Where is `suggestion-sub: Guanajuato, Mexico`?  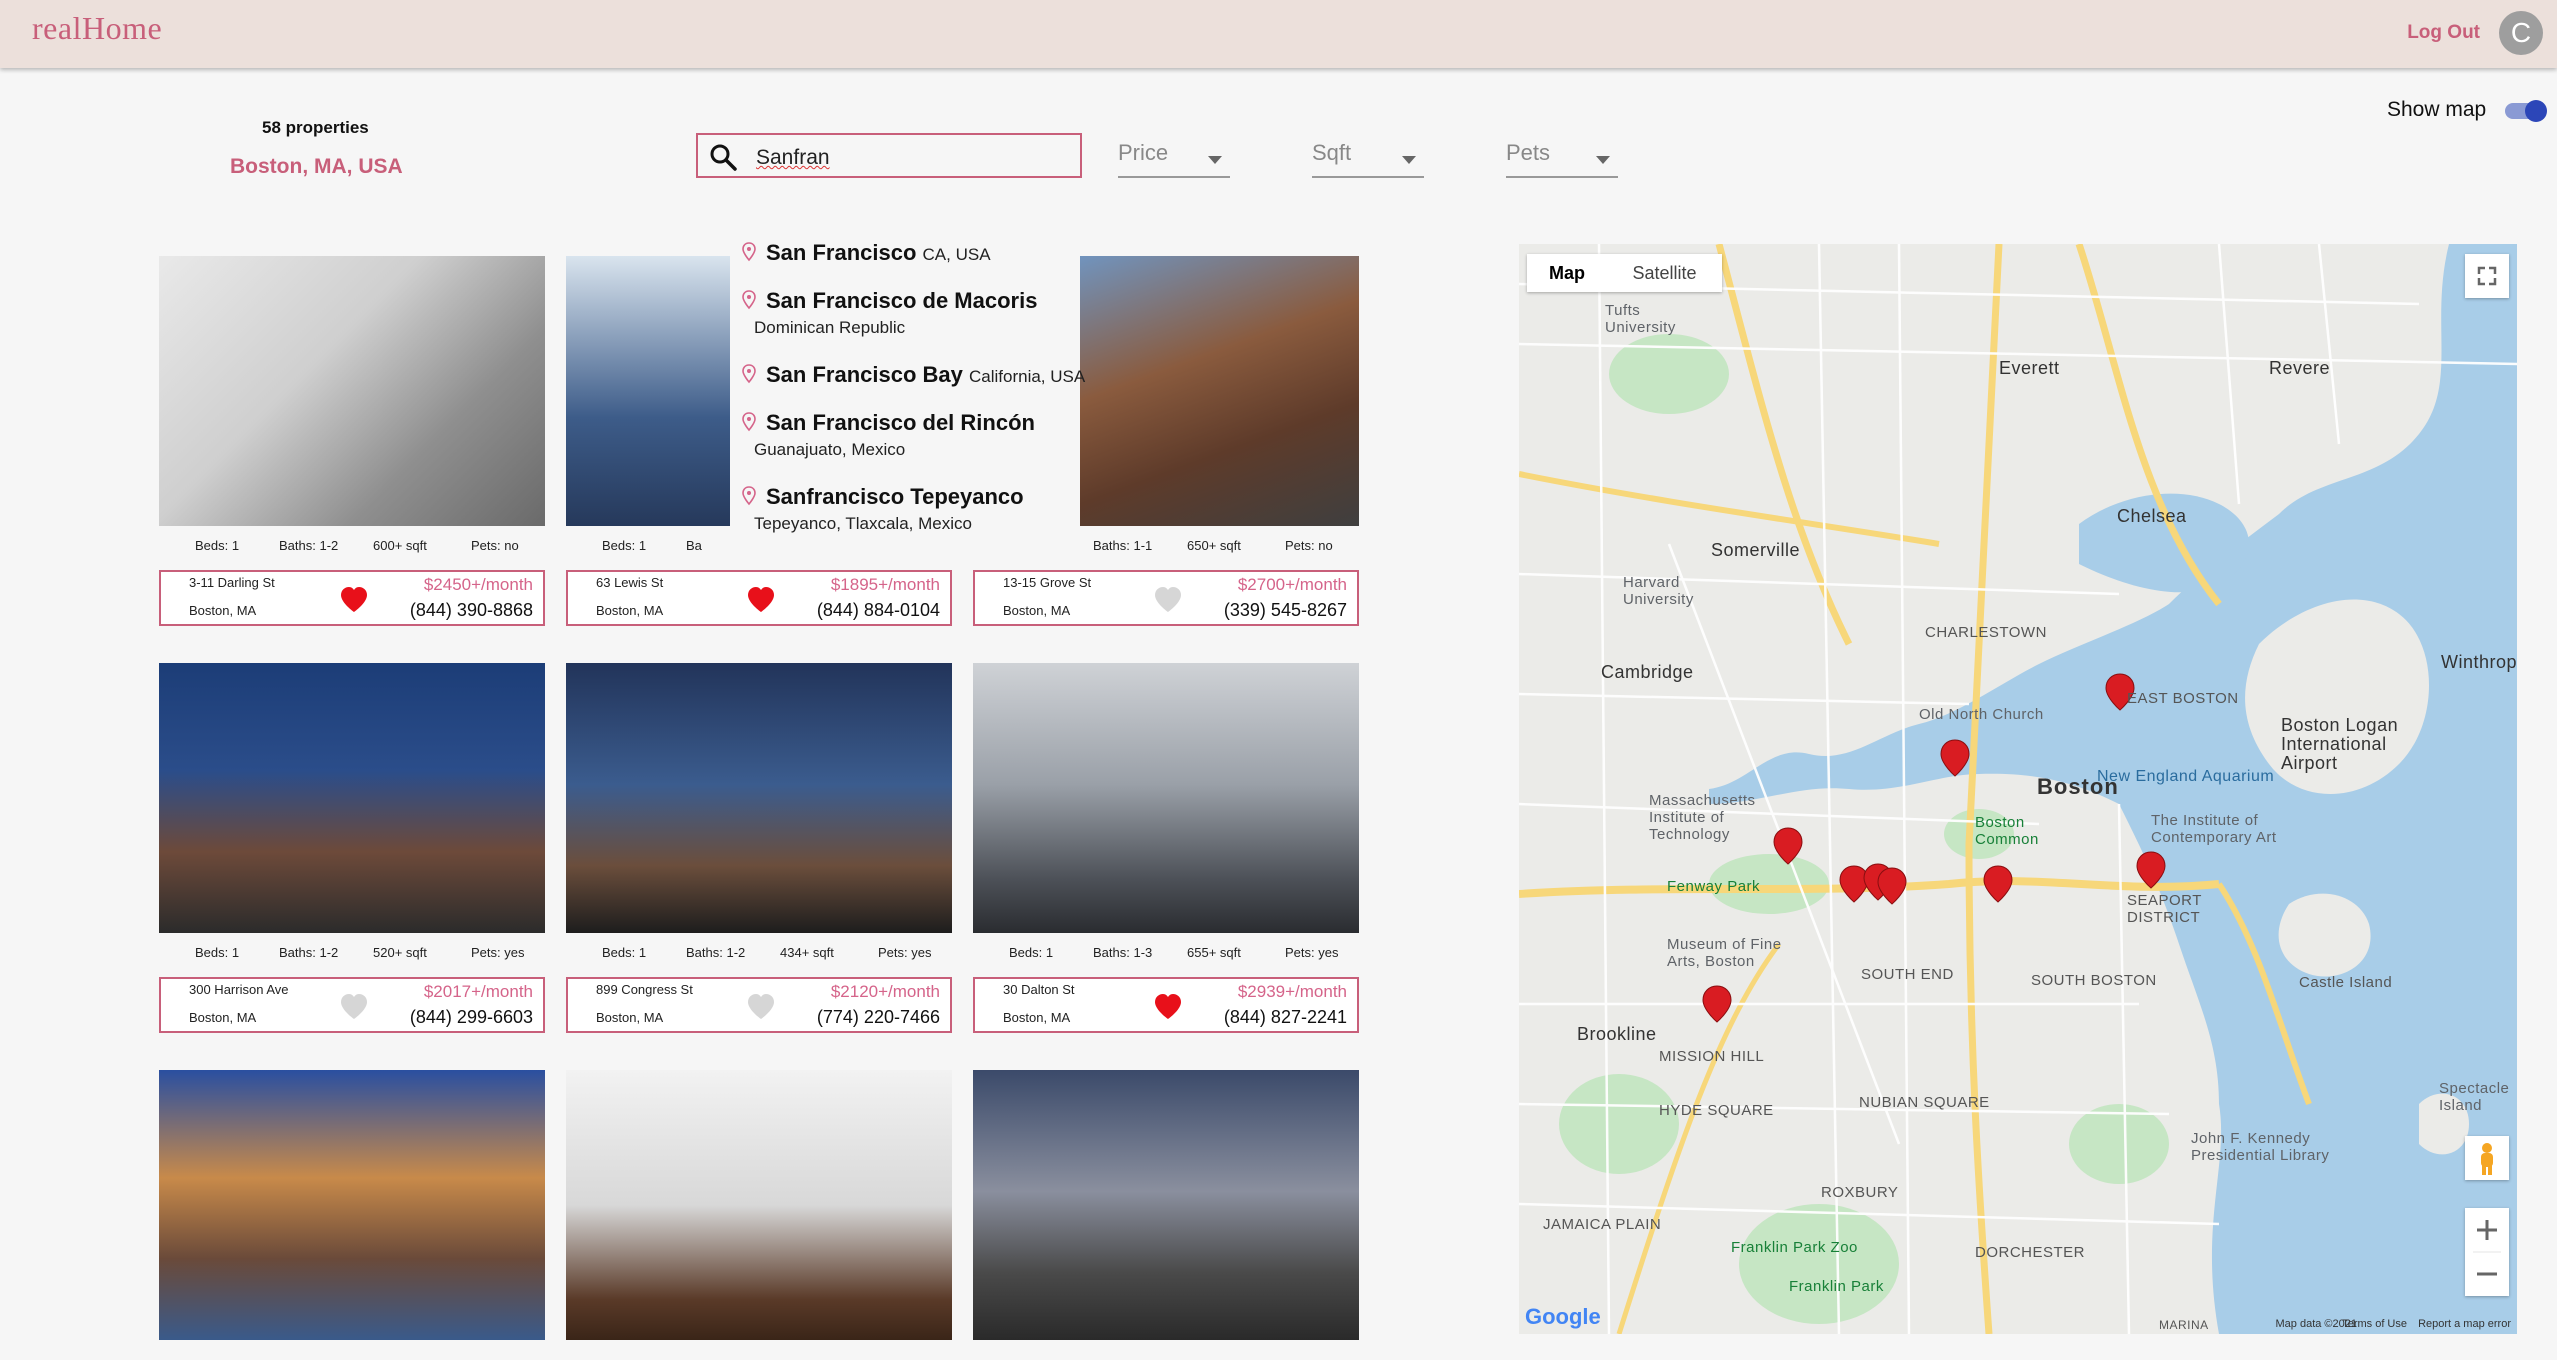
suggestion-sub: Guanajuato, Mexico is located at coordinates (830, 449).